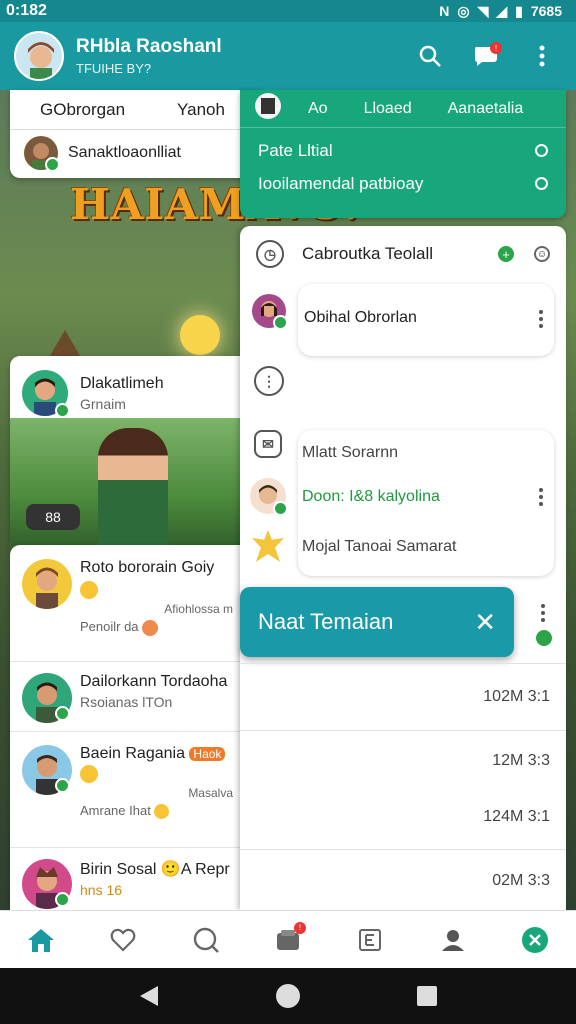  Describe the element at coordinates (516, 816) in the screenshot. I see `timestamp: 124M 3:1` at that location.